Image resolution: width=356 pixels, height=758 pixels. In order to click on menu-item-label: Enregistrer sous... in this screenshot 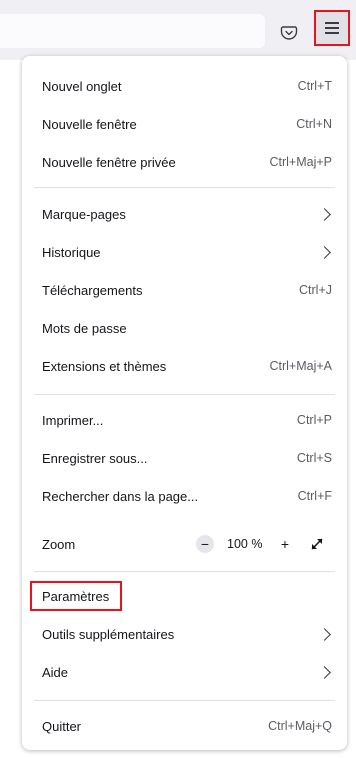, I will do `click(95, 458)`.